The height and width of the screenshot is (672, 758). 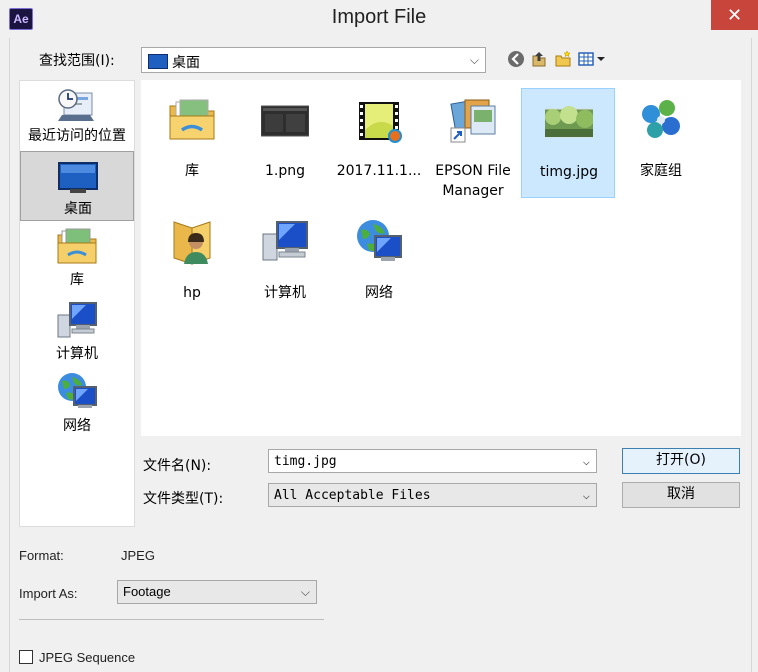 What do you see at coordinates (379, 265) in the screenshot?
I see `file-item-network: 网络` at bounding box center [379, 265].